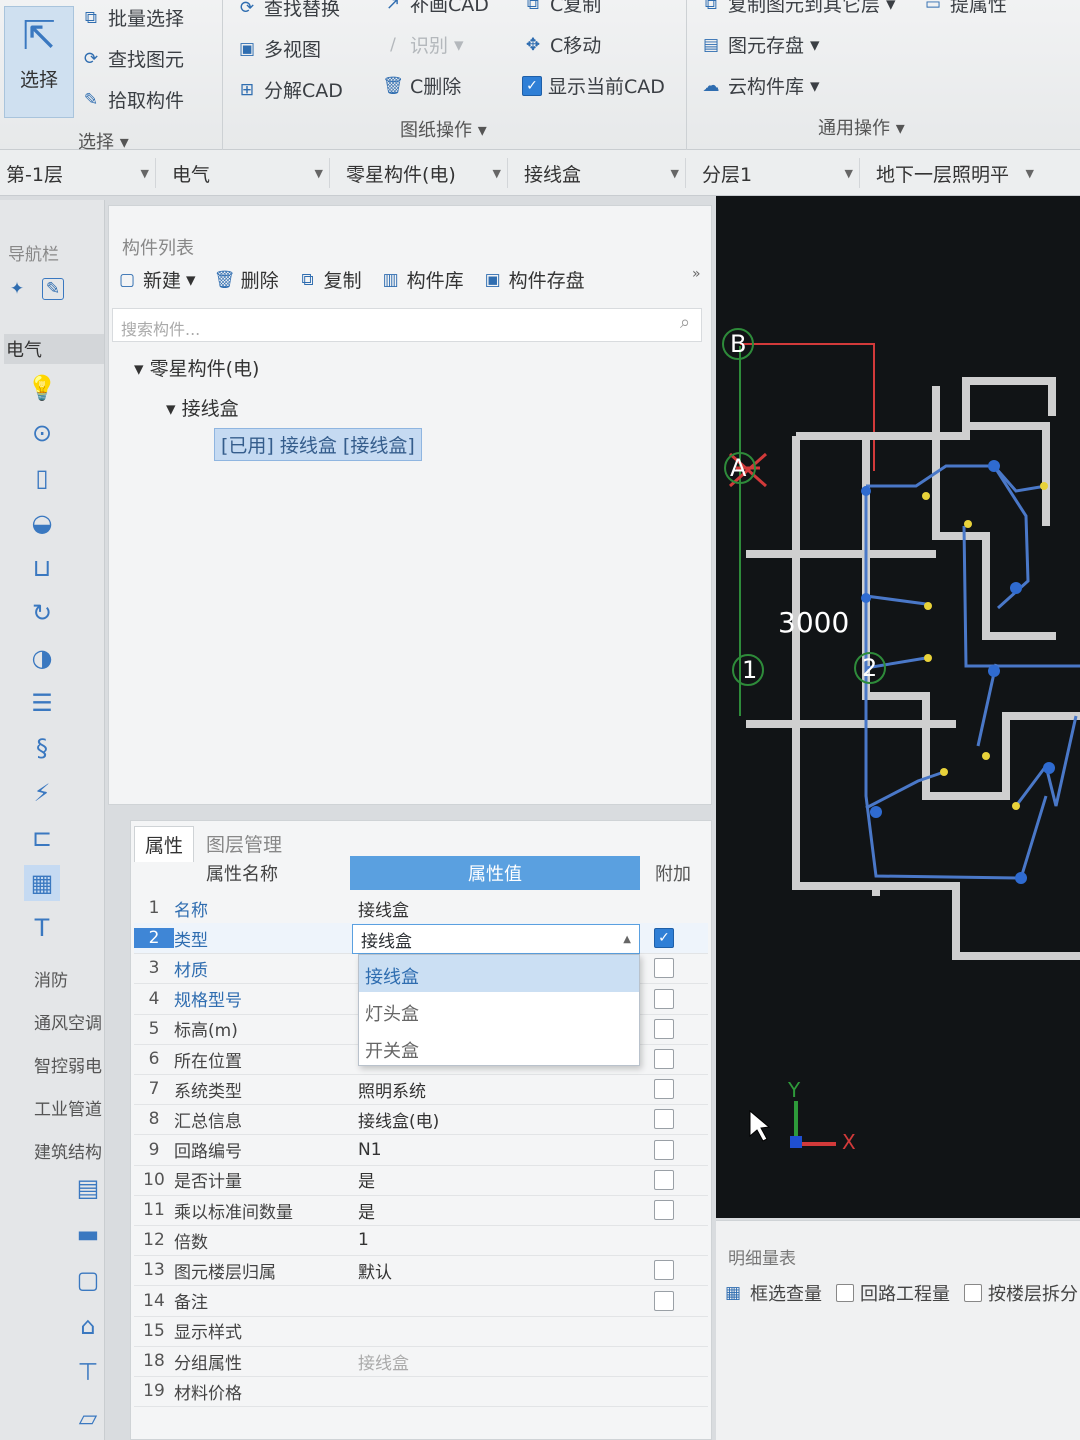 Image resolution: width=1080 pixels, height=1440 pixels. Describe the element at coordinates (893, 1293) in the screenshot. I see `circuit-quantity-checkbox: 回路工程量` at that location.